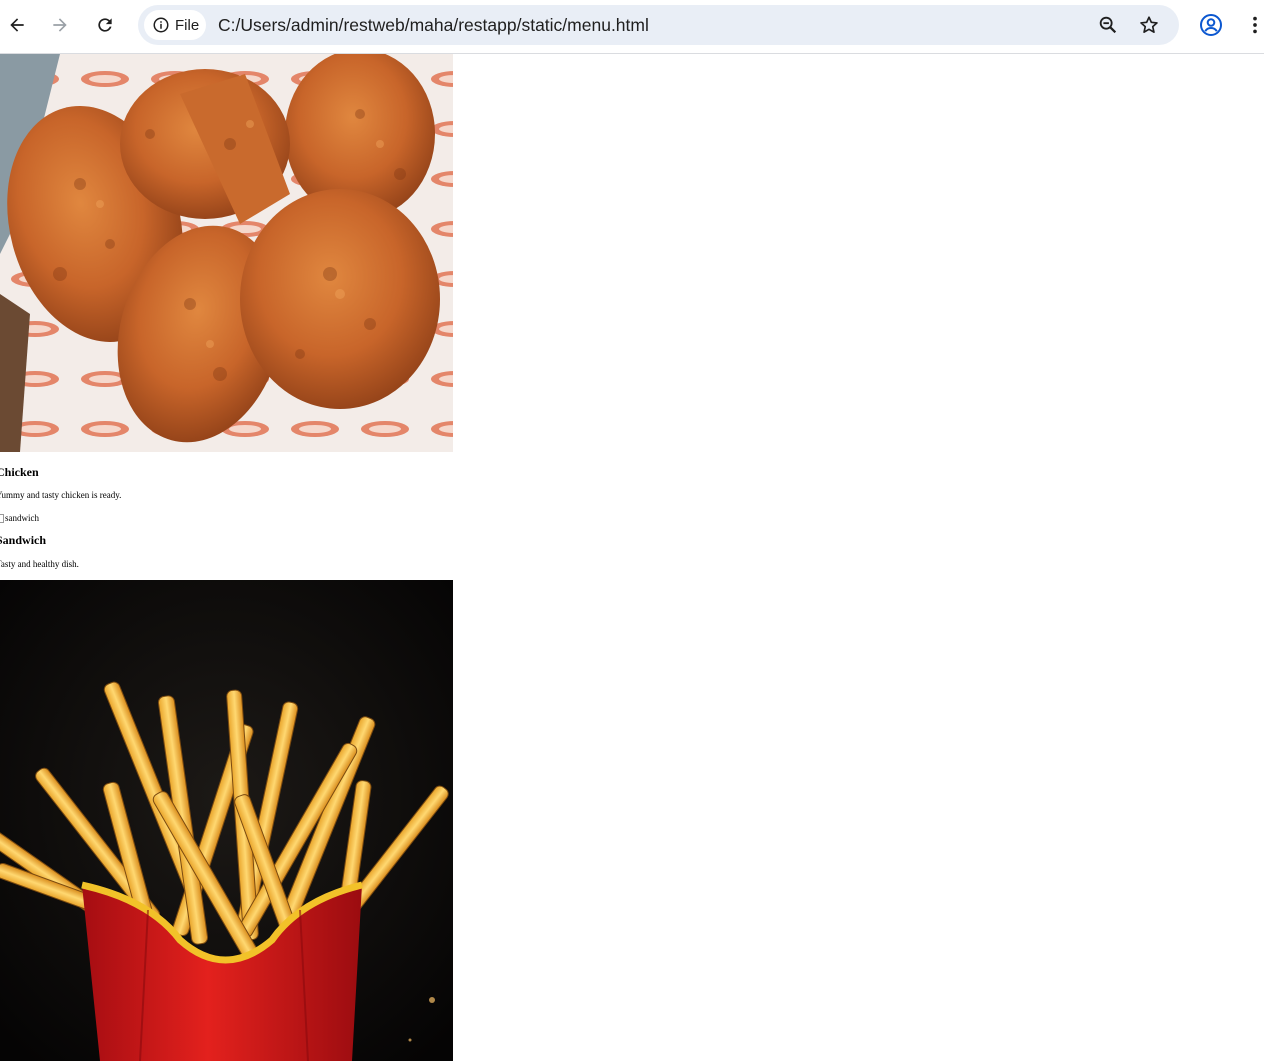  I want to click on info-icon, so click(161, 25).